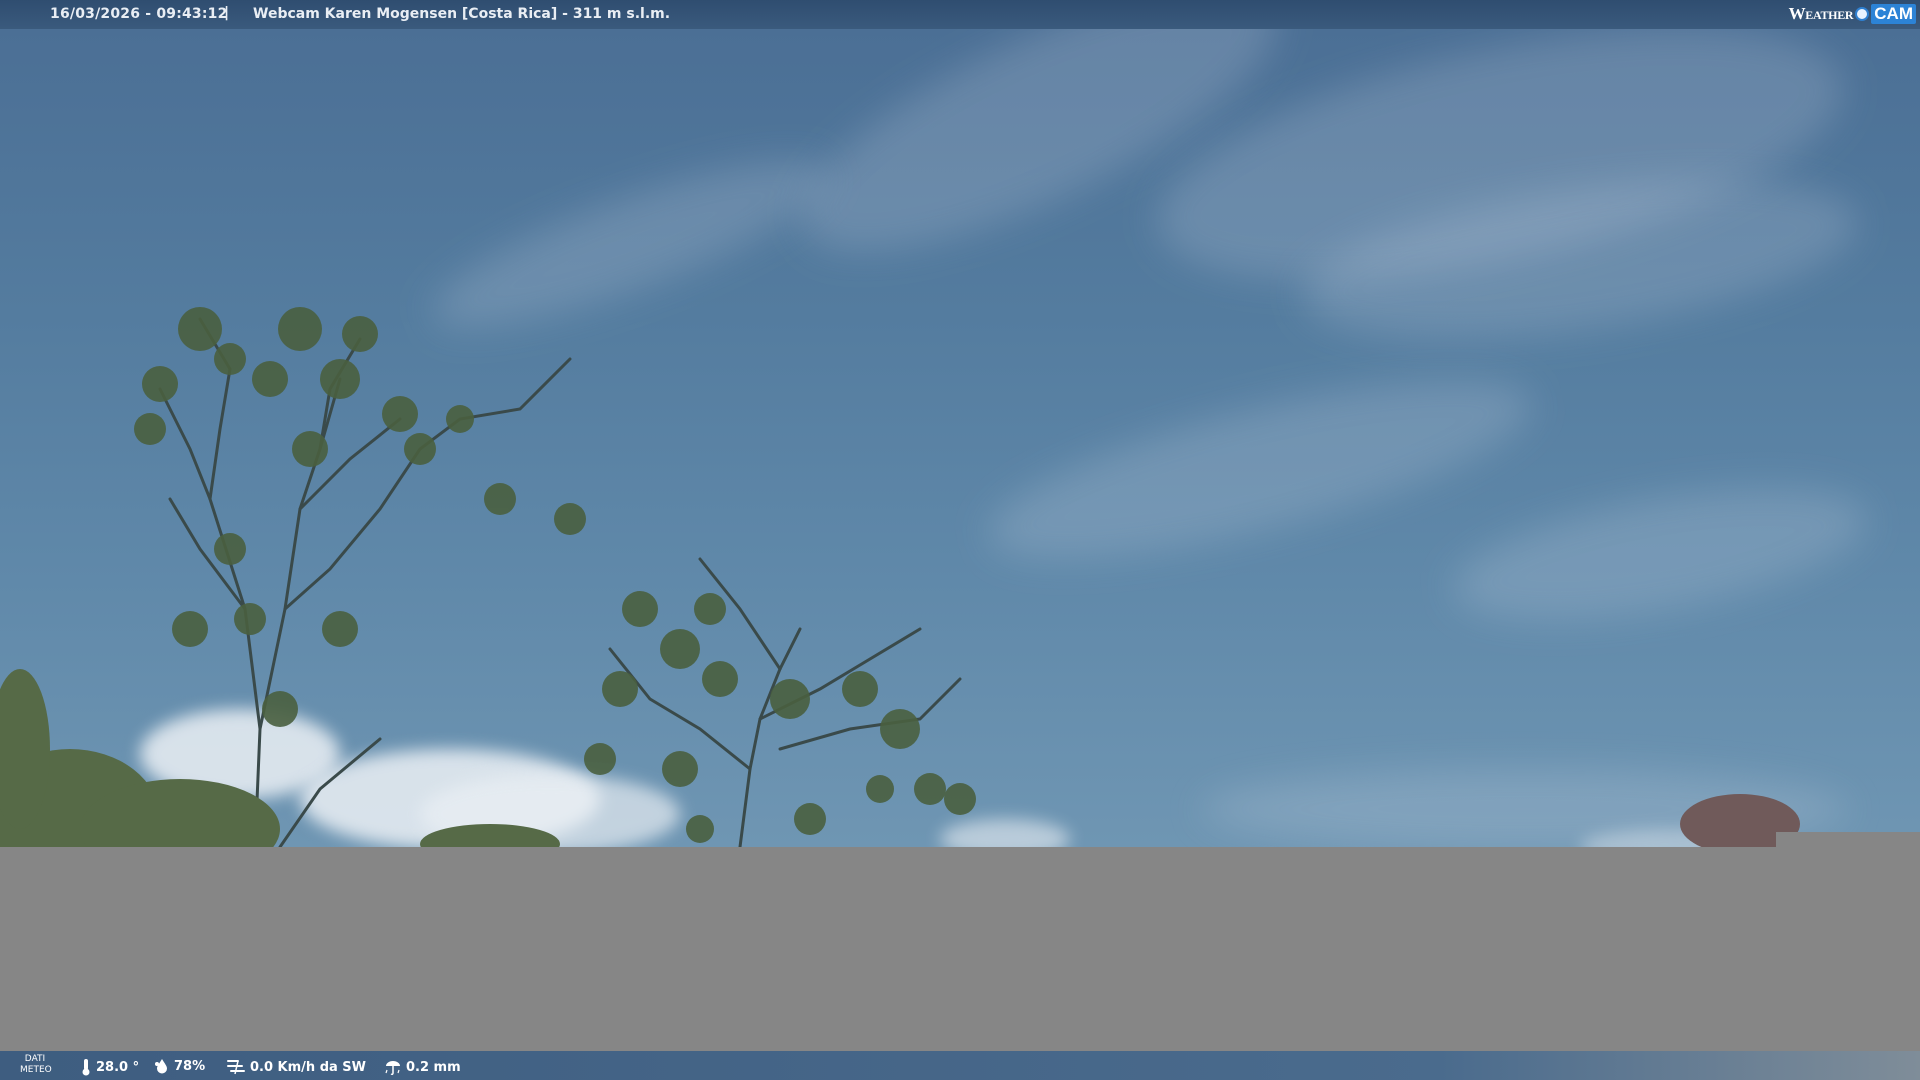  I want to click on rain-reading: 0.2 mm, so click(422, 1067).